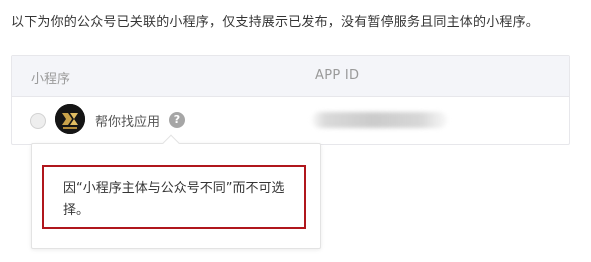 The height and width of the screenshot is (262, 591). What do you see at coordinates (128, 122) in the screenshot?
I see `mini-program-name: 帮你找应用` at bounding box center [128, 122].